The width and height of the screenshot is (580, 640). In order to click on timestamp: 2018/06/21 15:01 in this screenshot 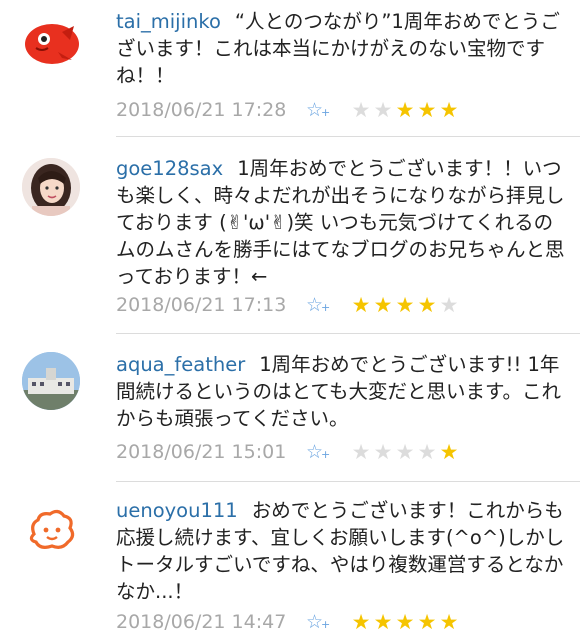, I will do `click(211, 452)`.